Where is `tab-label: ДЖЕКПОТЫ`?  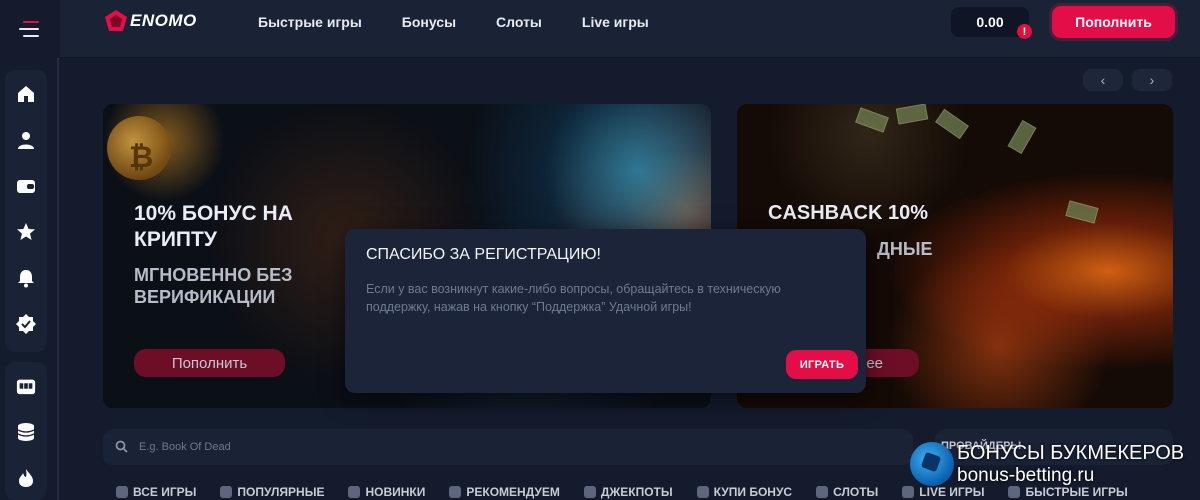
tab-label: ДЖЕКПОТЫ is located at coordinates (636, 492).